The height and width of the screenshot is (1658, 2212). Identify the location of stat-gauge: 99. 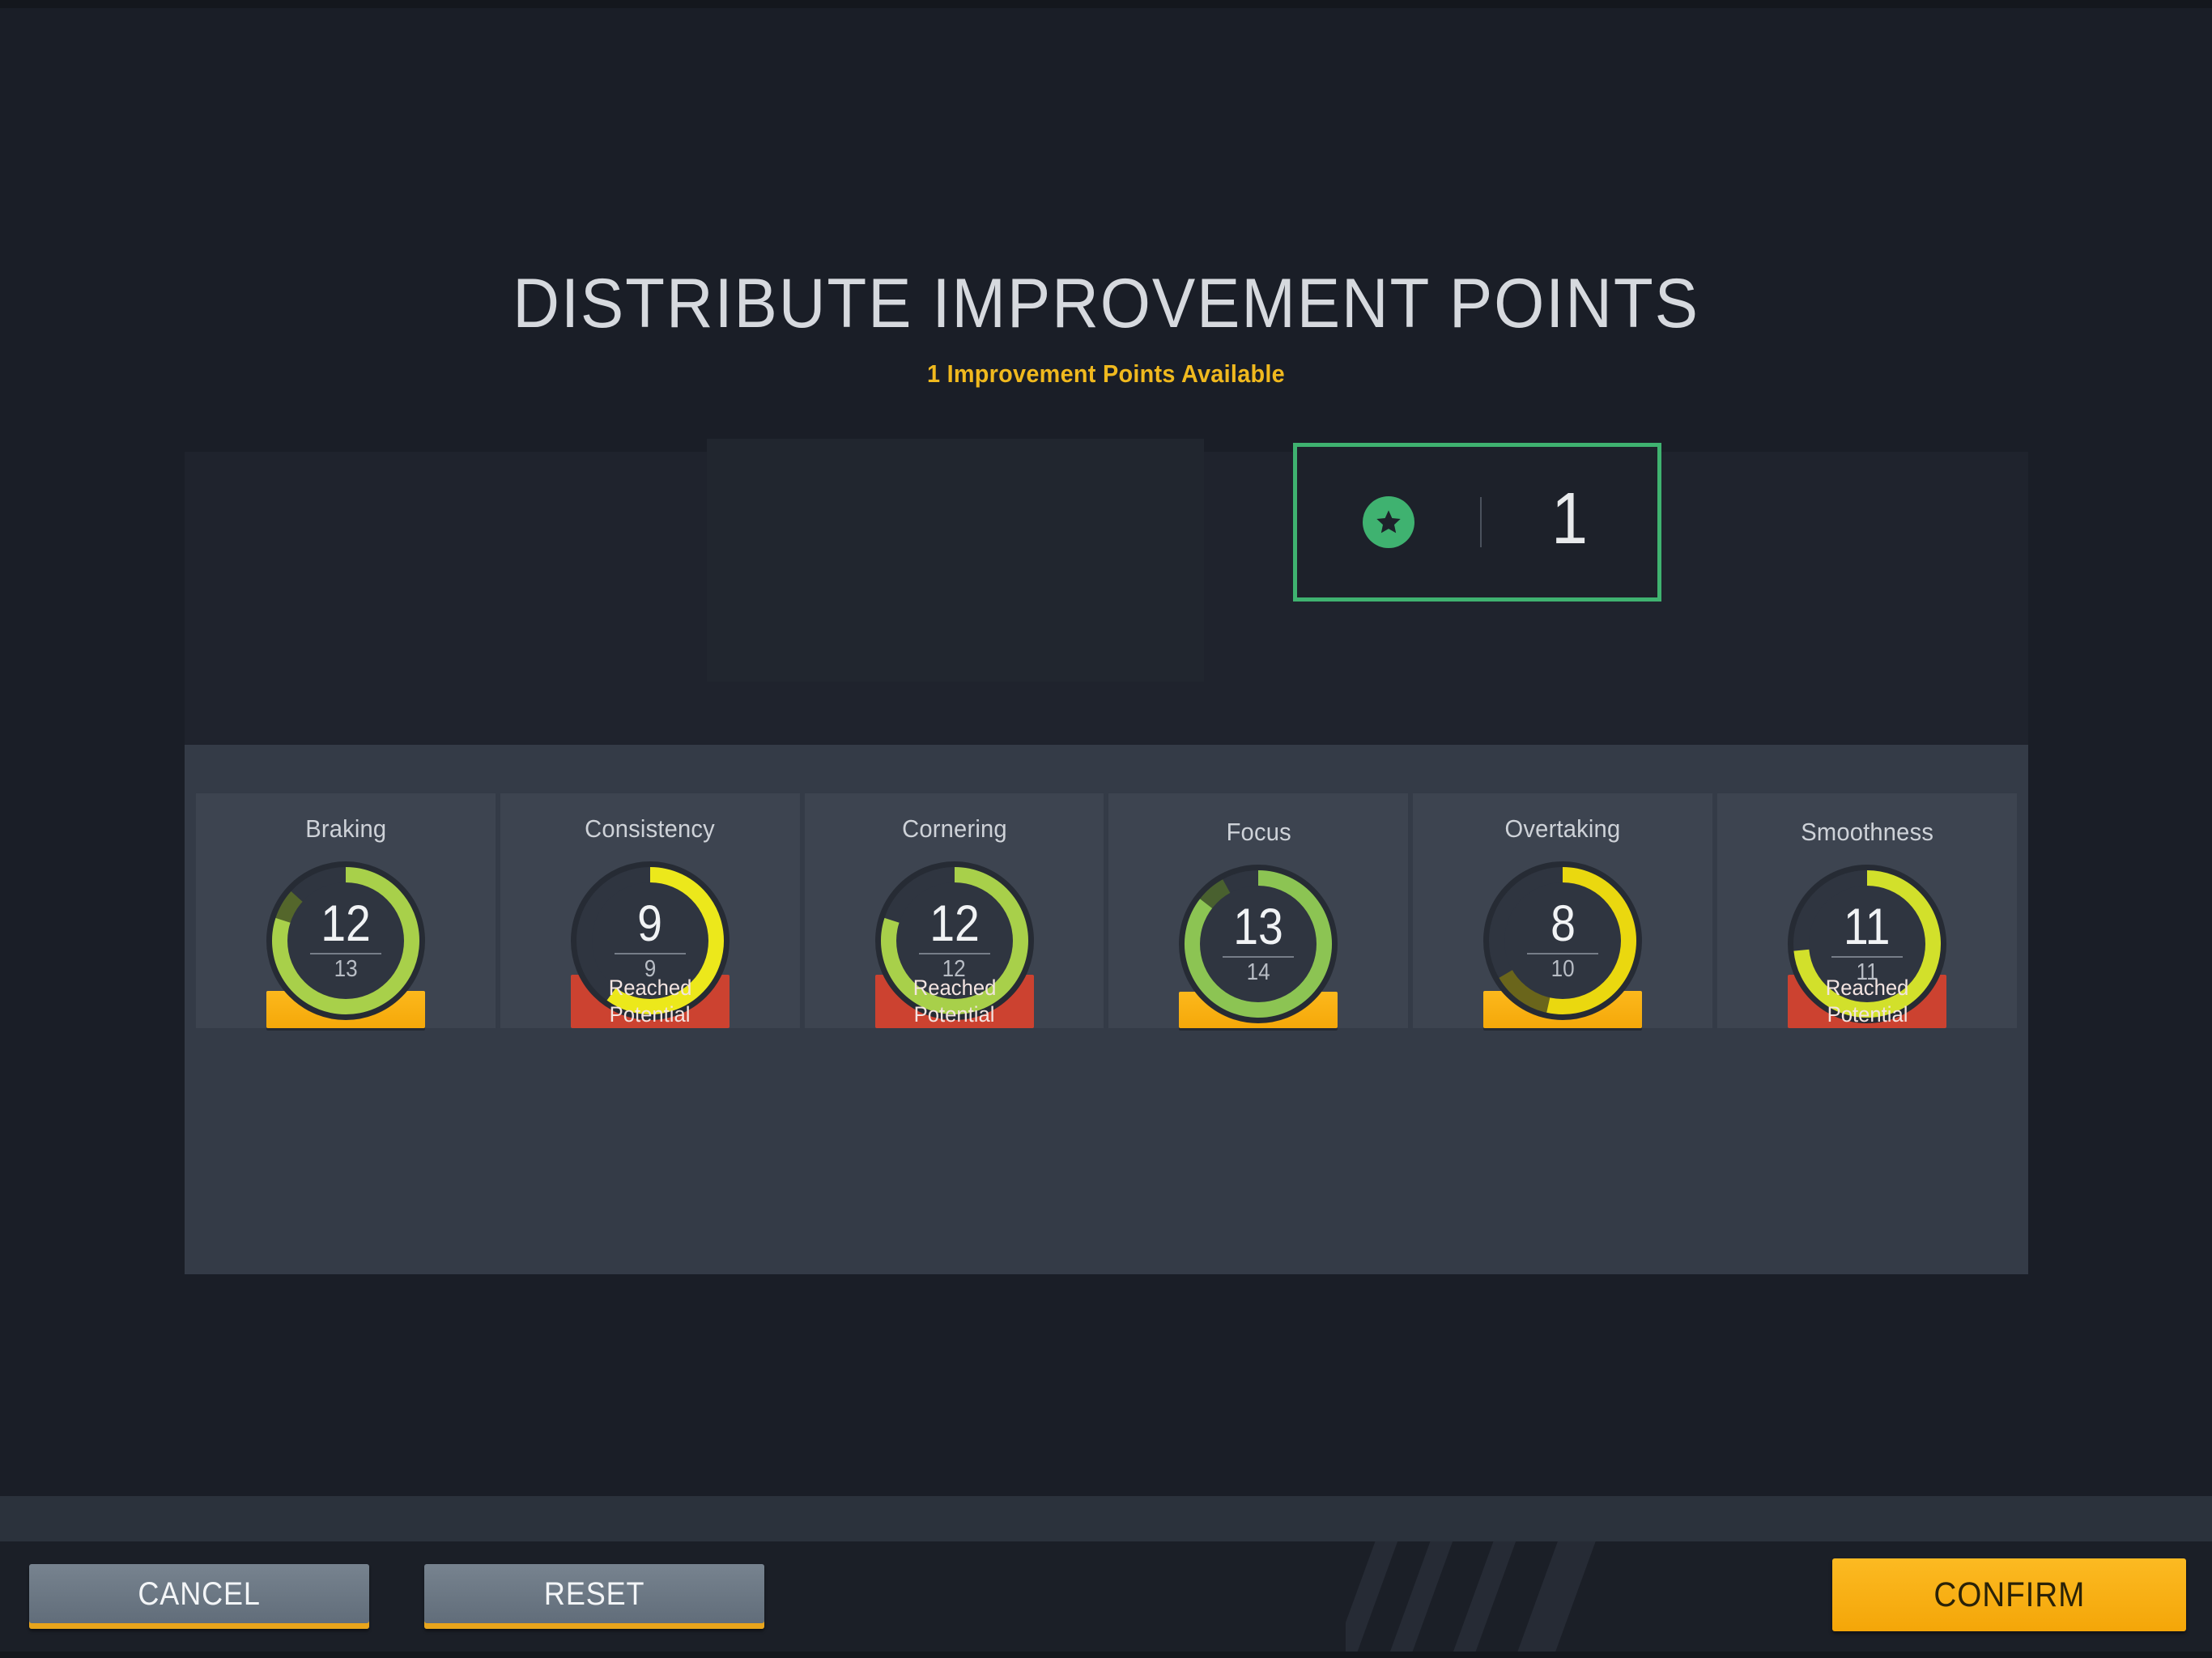
(650, 937).